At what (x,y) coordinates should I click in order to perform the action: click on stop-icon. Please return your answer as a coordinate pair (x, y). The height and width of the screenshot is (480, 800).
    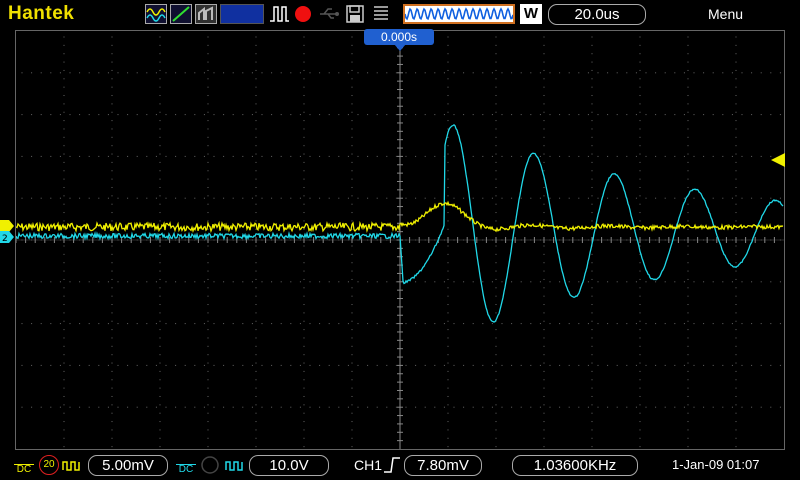
    Looking at the image, I should click on (303, 14).